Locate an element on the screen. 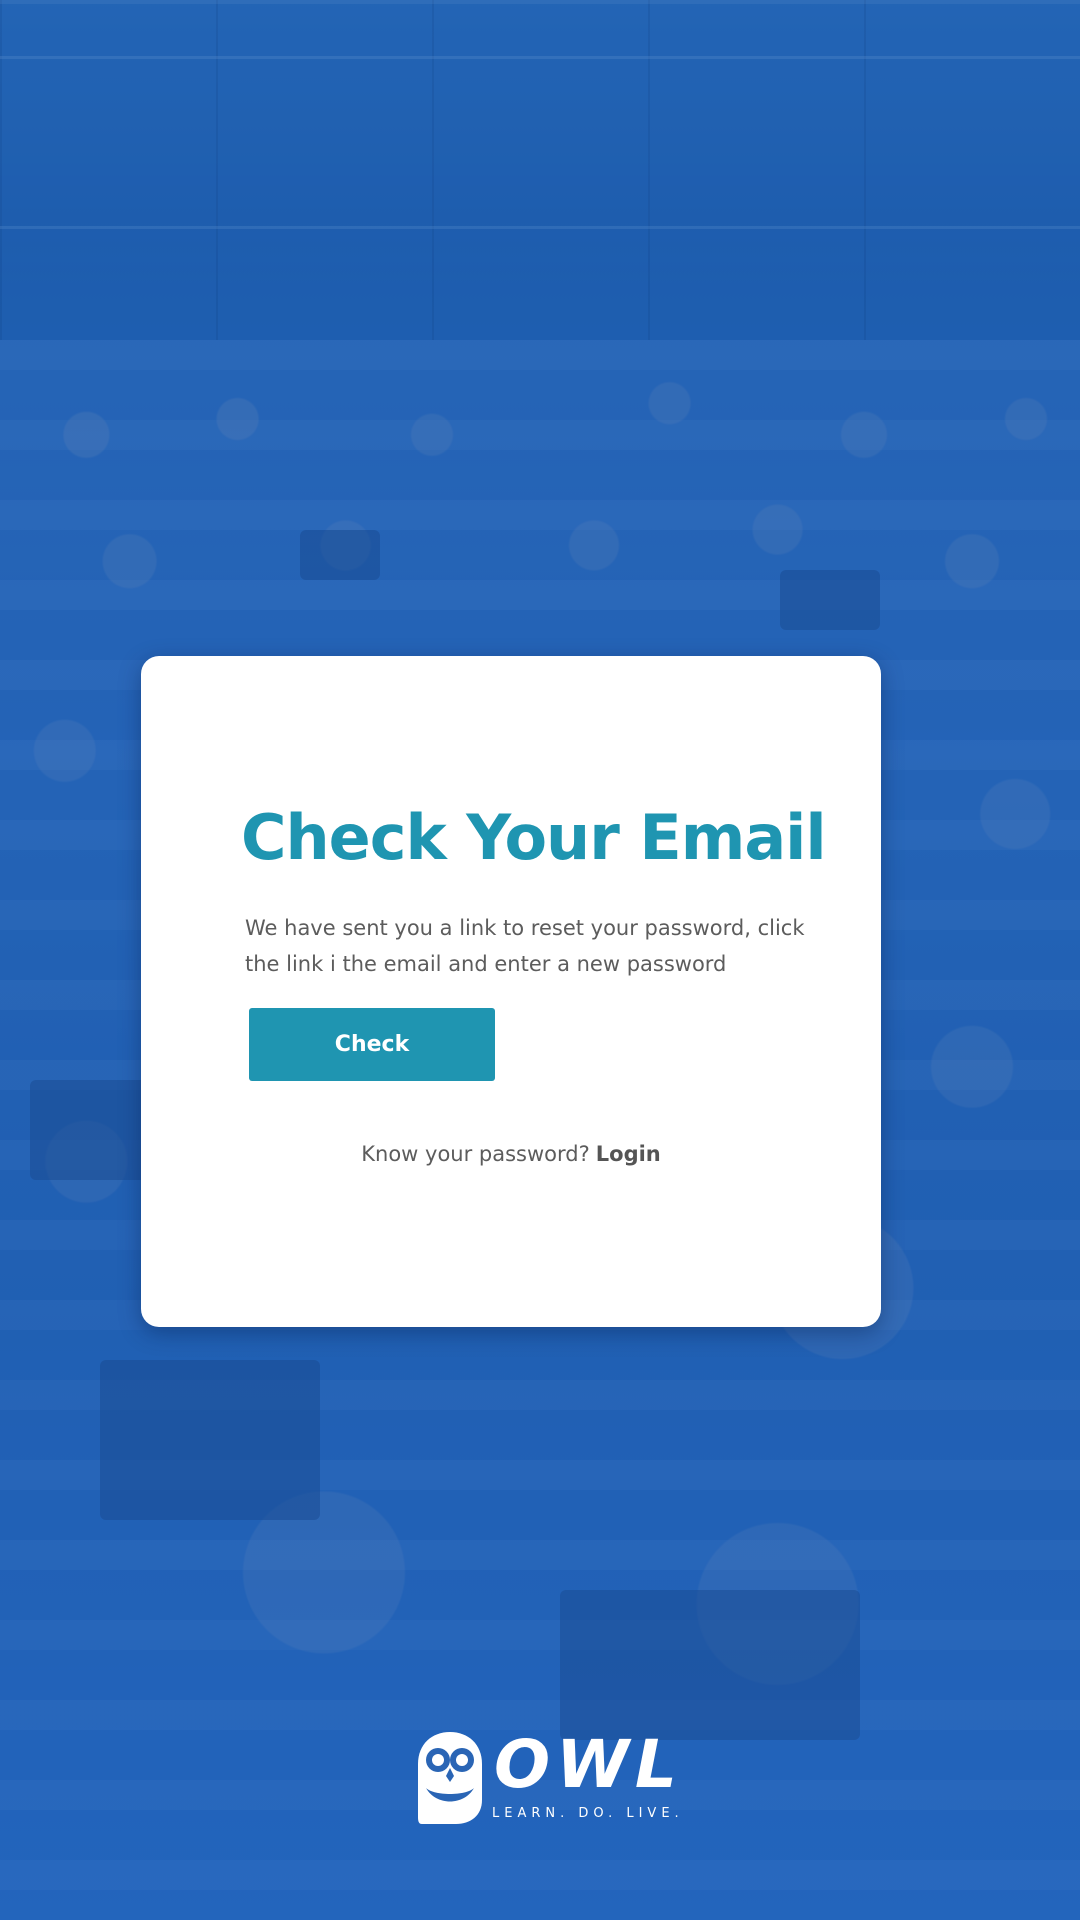 The width and height of the screenshot is (1080, 1920). login-prompt-text: Know your password? is located at coordinates (475, 1154).